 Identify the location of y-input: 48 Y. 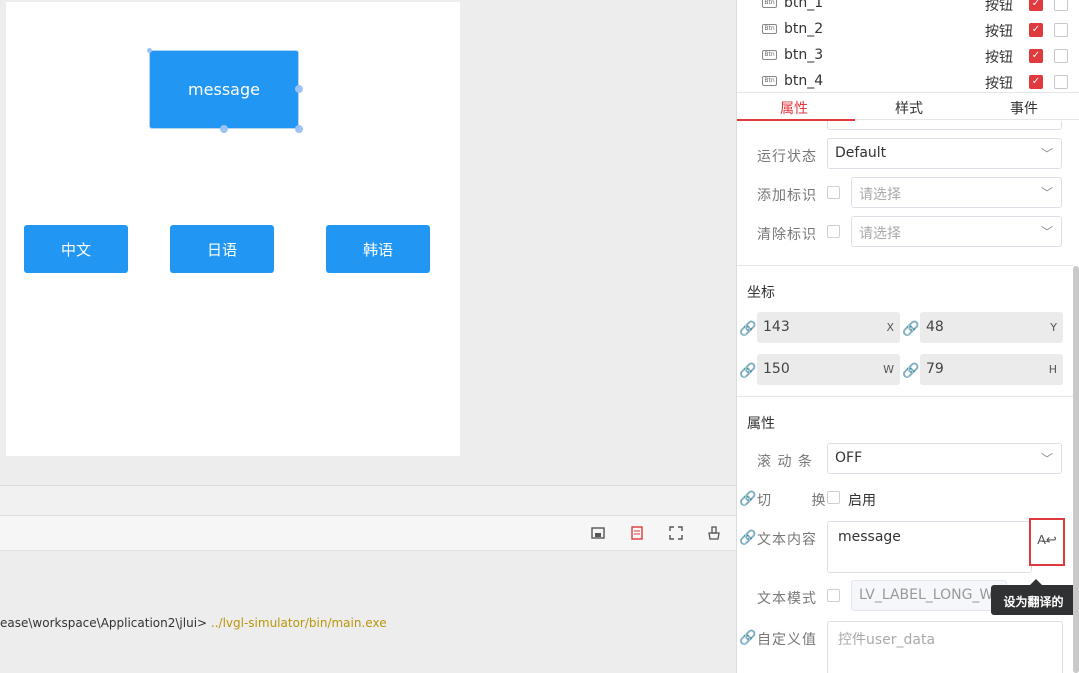
(991, 327).